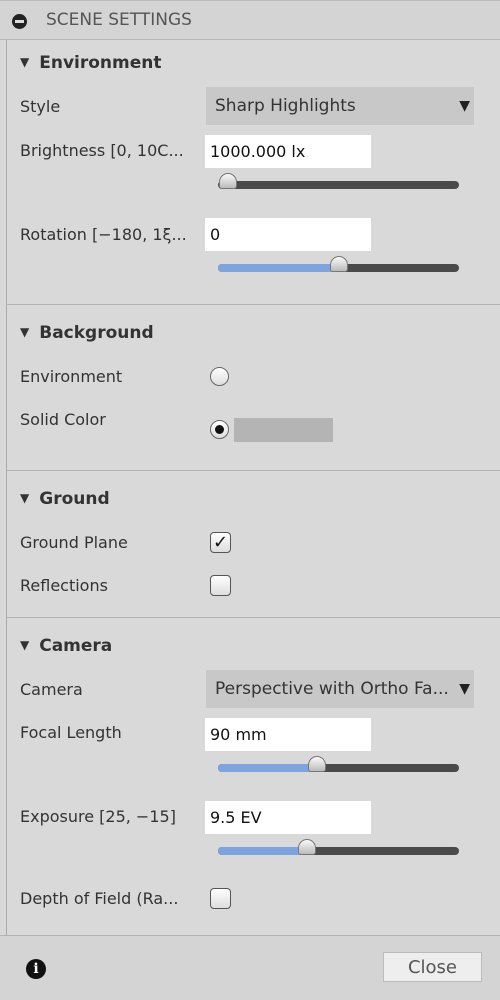 The width and height of the screenshot is (500, 1000). What do you see at coordinates (220, 542) in the screenshot?
I see `ground-plane-checkbox: ✓` at bounding box center [220, 542].